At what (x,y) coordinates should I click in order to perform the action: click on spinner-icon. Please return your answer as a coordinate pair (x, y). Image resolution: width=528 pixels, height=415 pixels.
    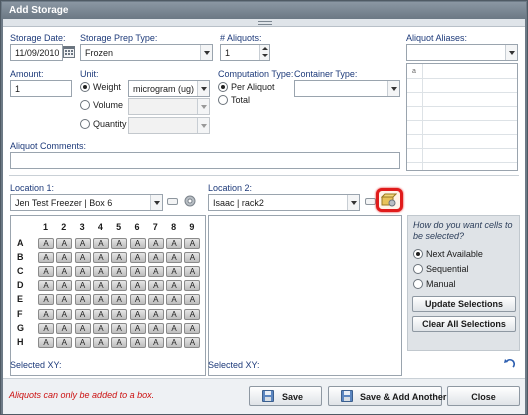
    Looking at the image, I should click on (264, 52).